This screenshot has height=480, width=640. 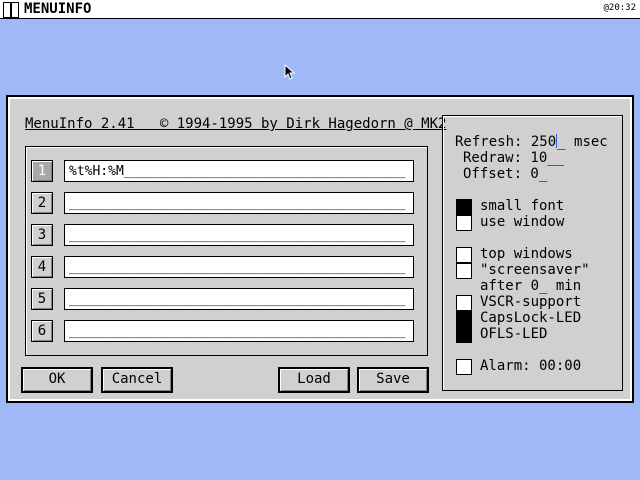 What do you see at coordinates (137, 380) in the screenshot?
I see `cancel-button: Cancel` at bounding box center [137, 380].